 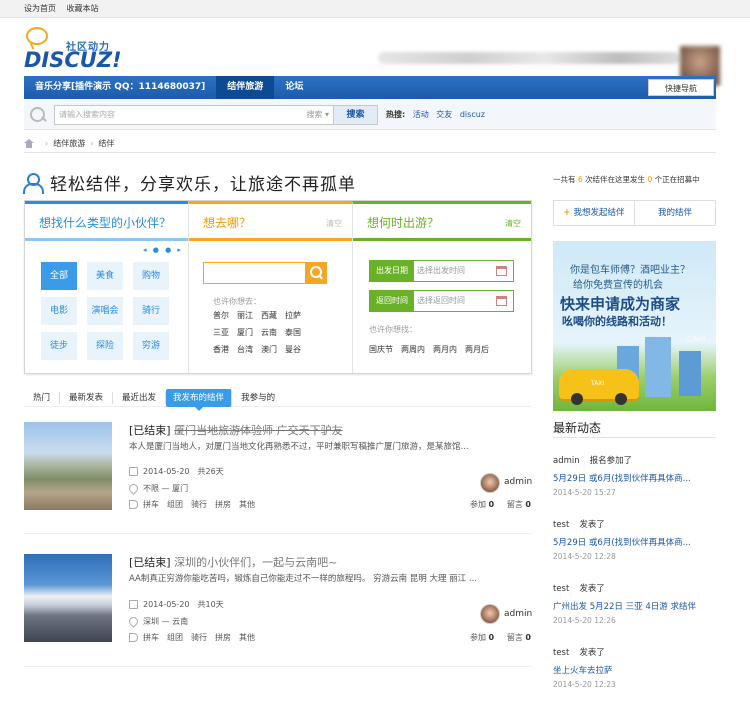 What do you see at coordinates (249, 349) in the screenshot?
I see `place-link: 台湾` at bounding box center [249, 349].